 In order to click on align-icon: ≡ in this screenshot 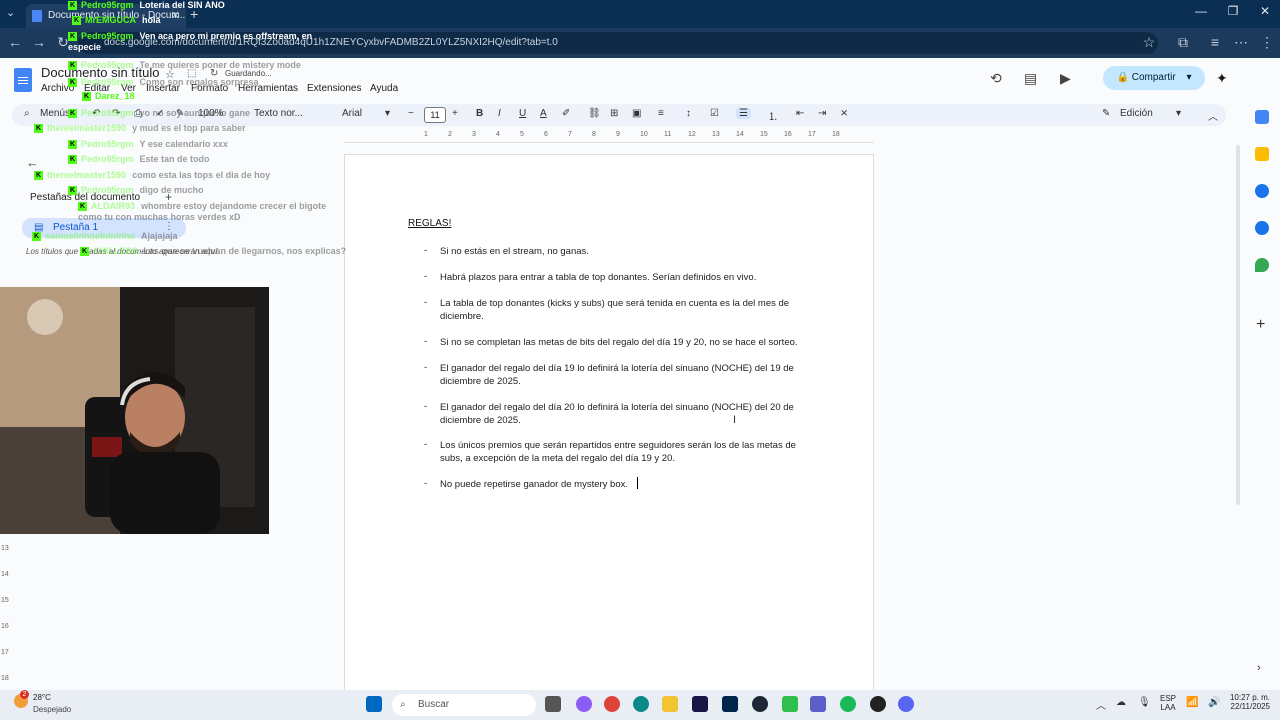, I will do `click(661, 113)`.